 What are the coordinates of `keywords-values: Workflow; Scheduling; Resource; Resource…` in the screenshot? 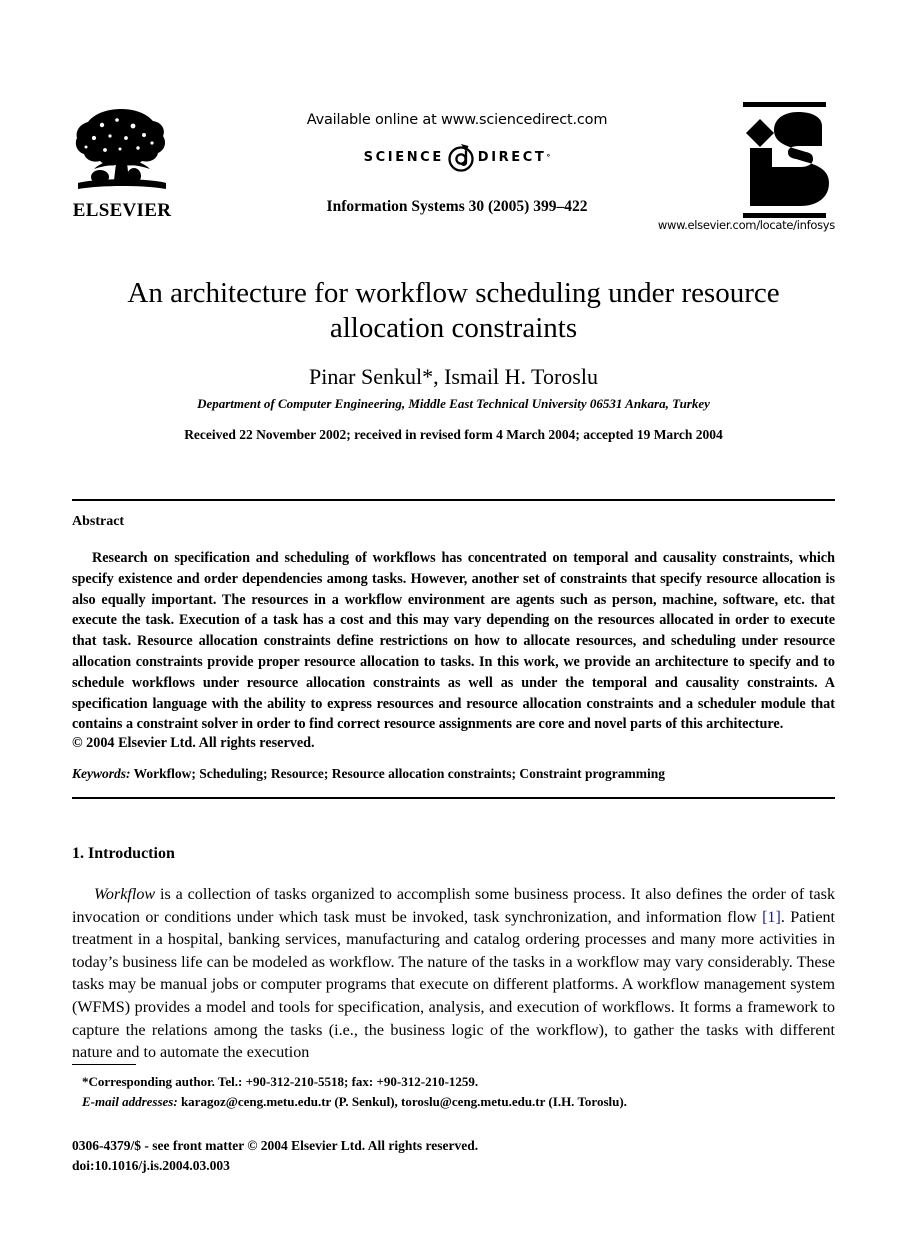 It's located at (399, 773).